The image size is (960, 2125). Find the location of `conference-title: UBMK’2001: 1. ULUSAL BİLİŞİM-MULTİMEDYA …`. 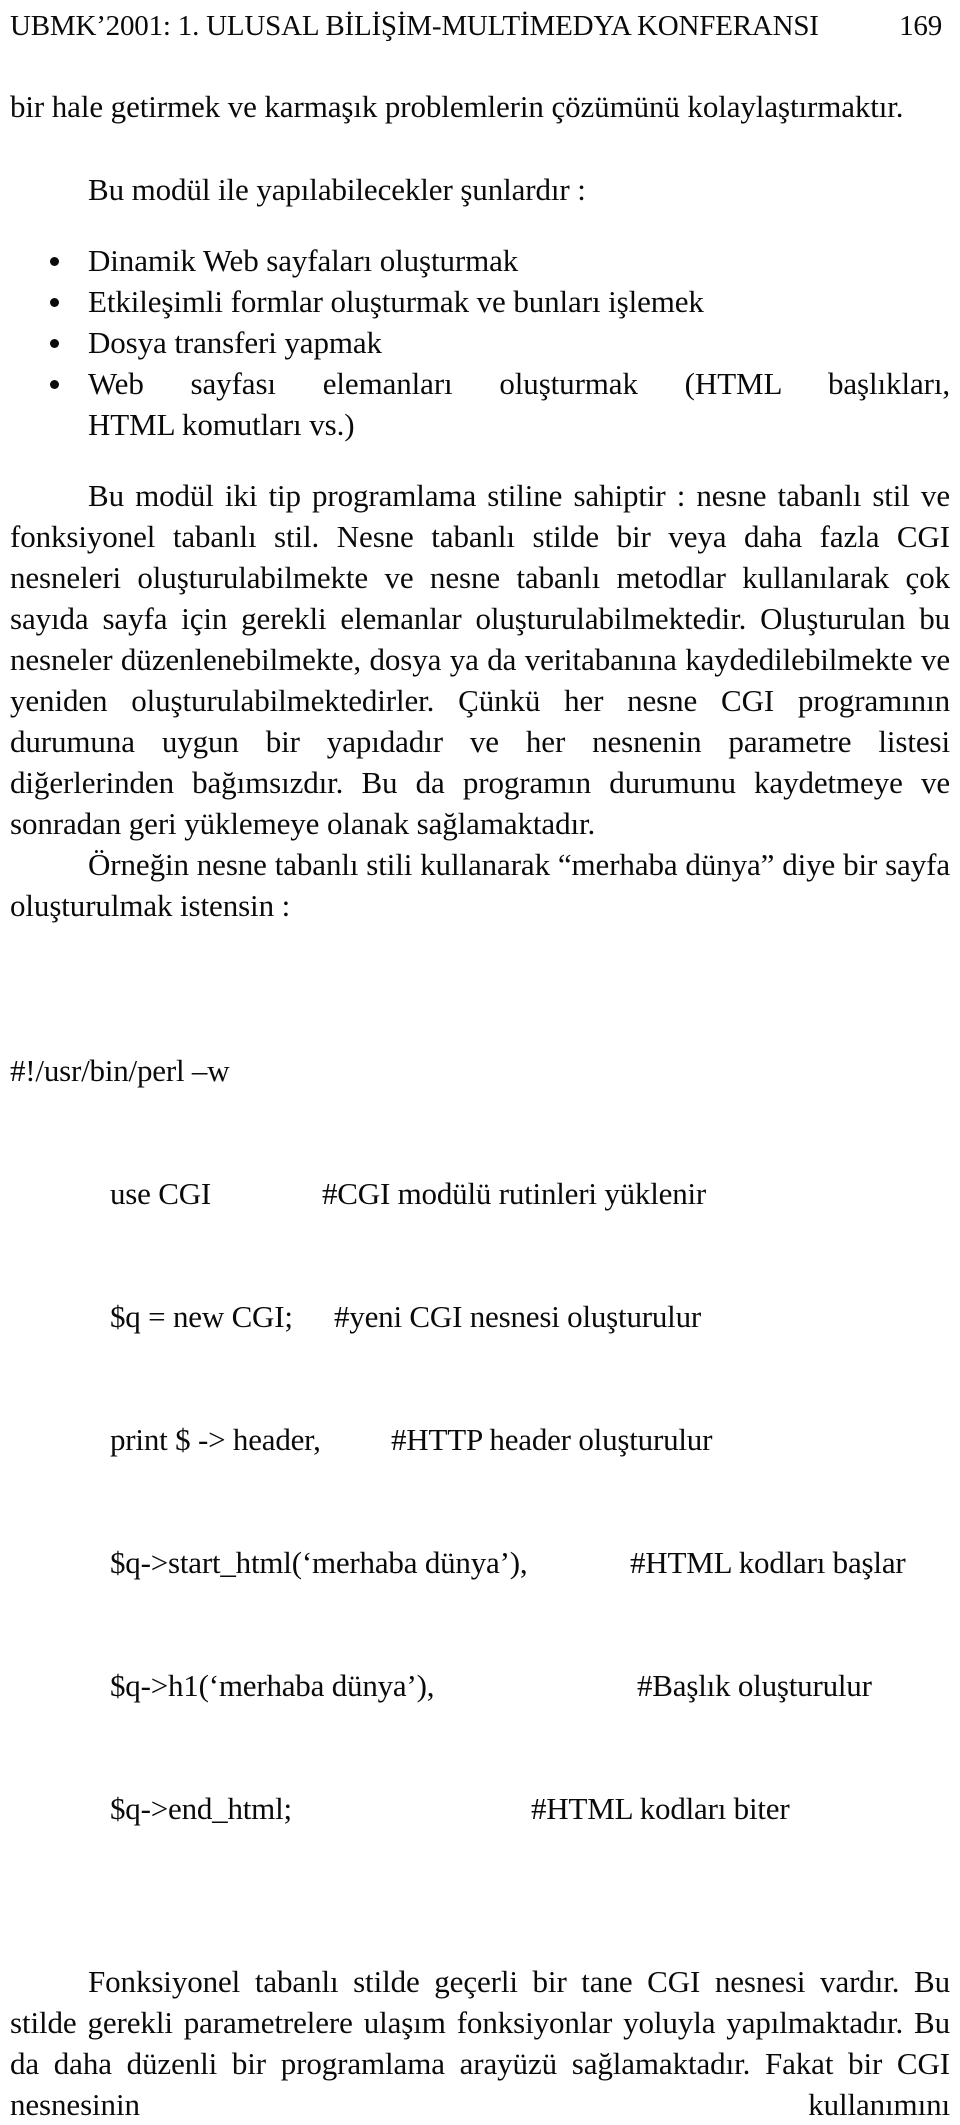

conference-title: UBMK’2001: 1. ULUSAL BİLİŞİM-MULTİMEDYA … is located at coordinates (414, 26).